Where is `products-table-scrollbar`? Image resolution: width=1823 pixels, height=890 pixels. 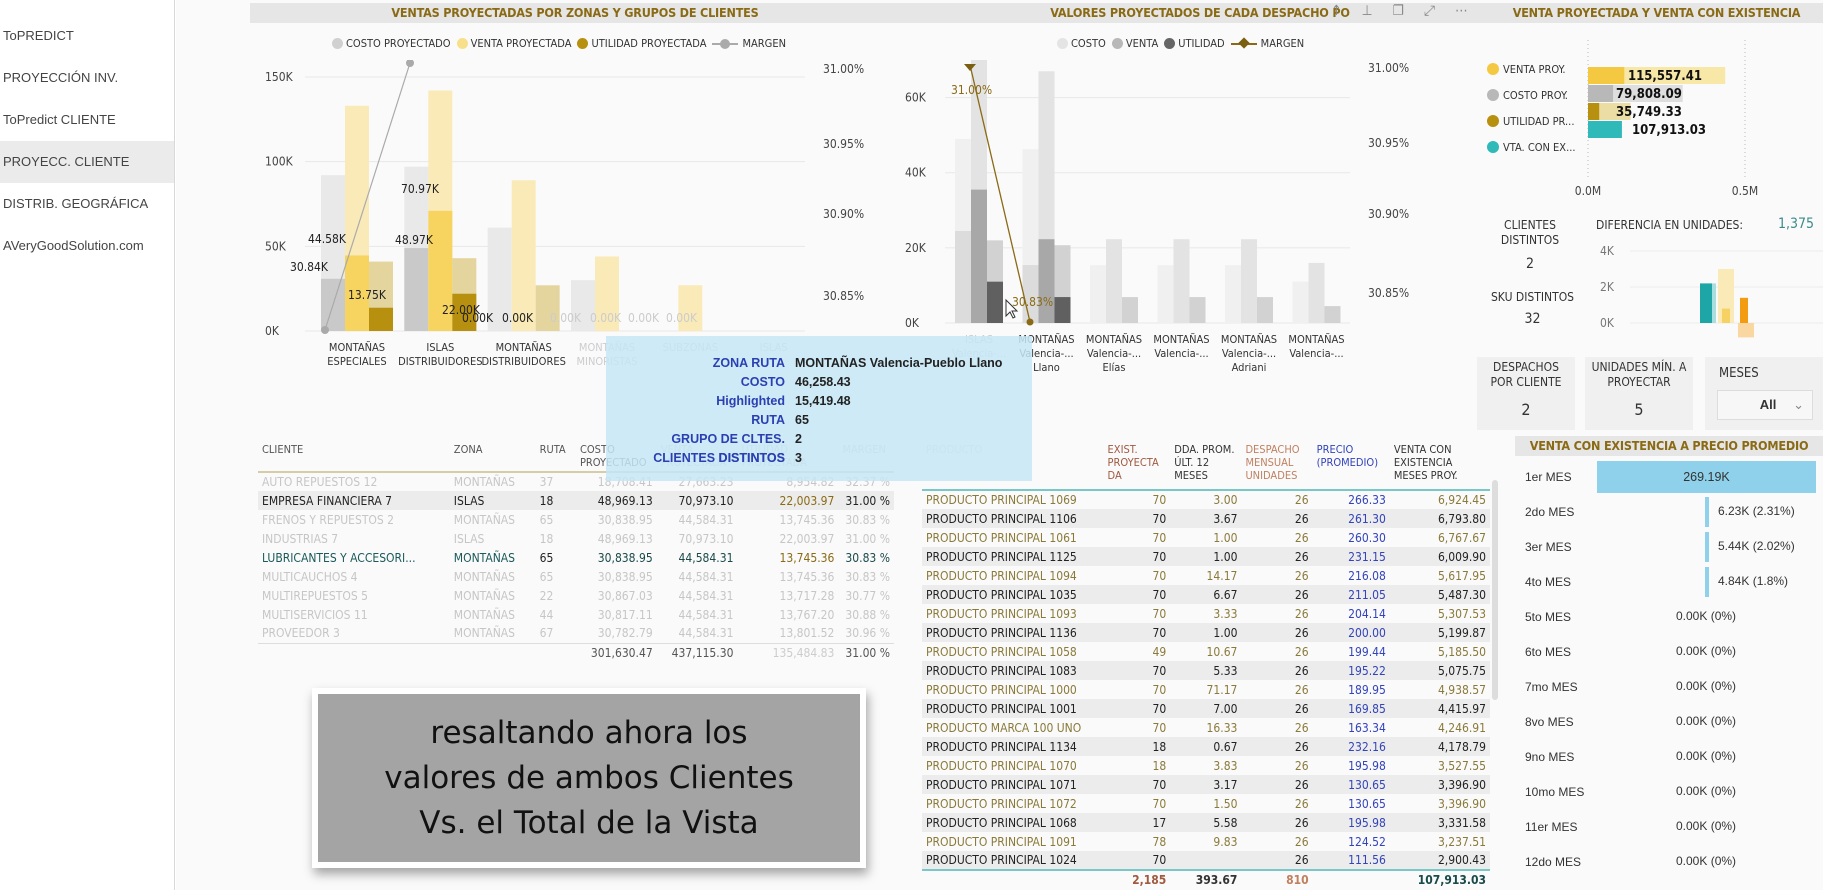 products-table-scrollbar is located at coordinates (1495, 590).